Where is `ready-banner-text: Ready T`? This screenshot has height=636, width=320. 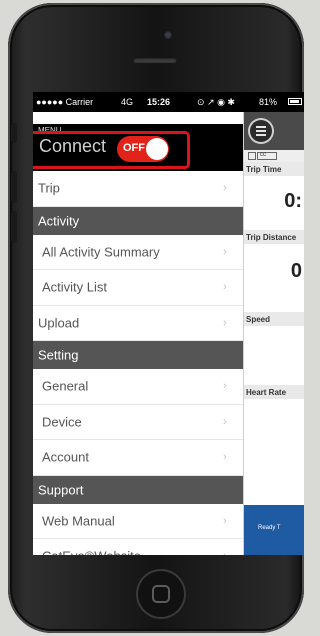 ready-banner-text: Ready T is located at coordinates (269, 528).